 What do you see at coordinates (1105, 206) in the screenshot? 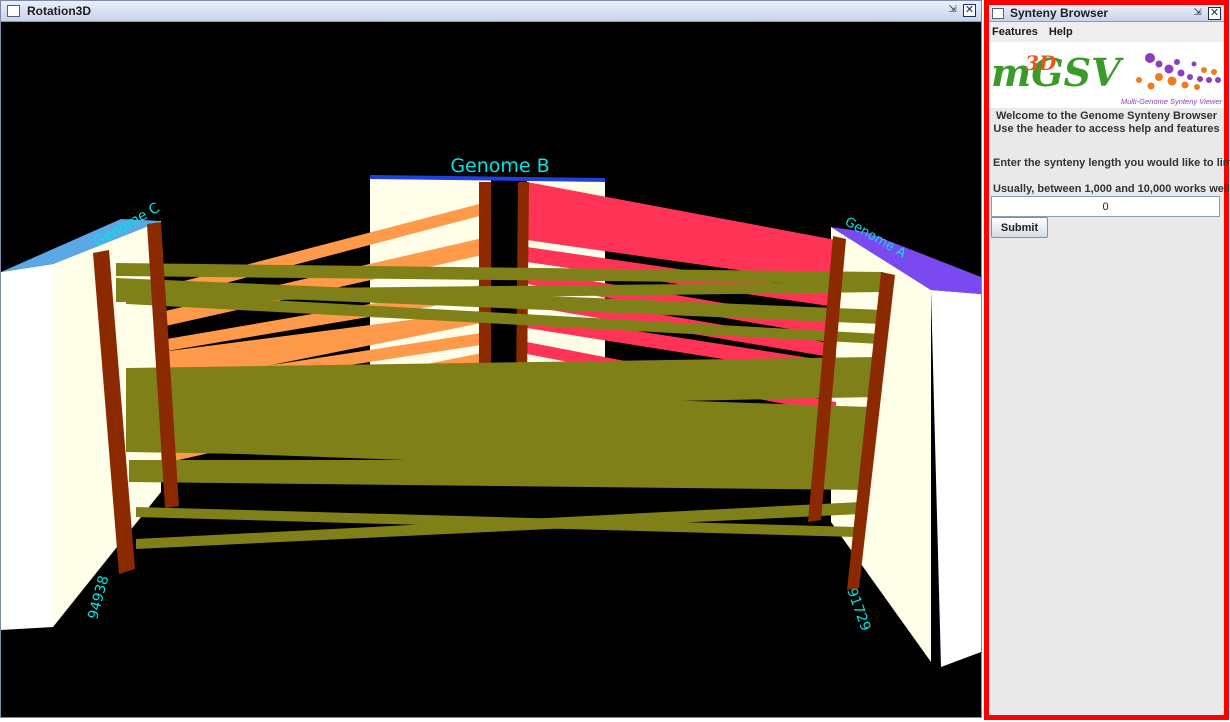
I see `synteny-length-input` at bounding box center [1105, 206].